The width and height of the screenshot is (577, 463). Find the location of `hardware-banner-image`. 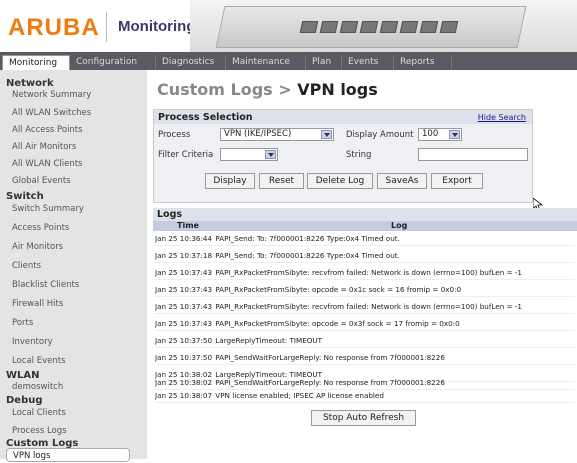

hardware-banner-image is located at coordinates (383, 26).